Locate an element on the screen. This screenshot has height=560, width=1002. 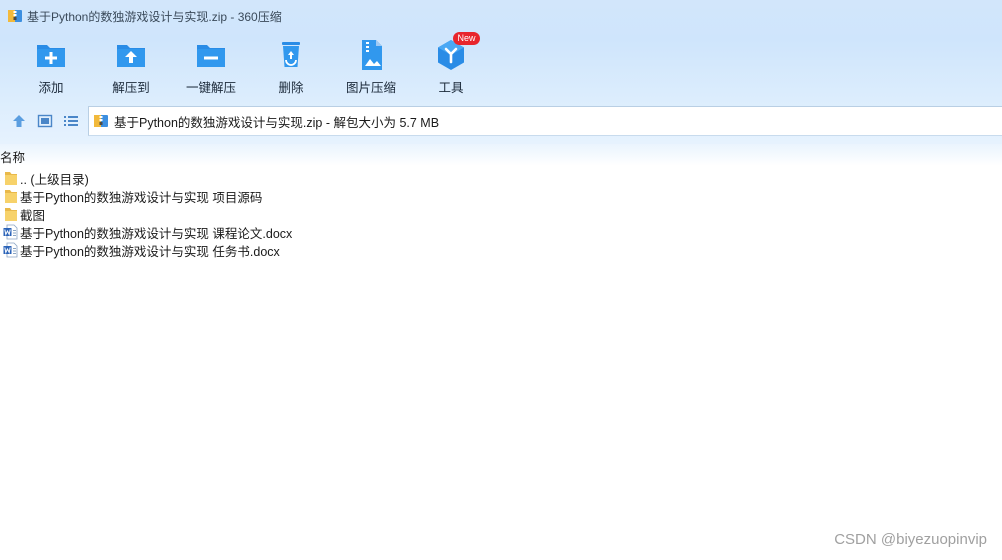
image-compress-button: 图片压缩 is located at coordinates (371, 67).